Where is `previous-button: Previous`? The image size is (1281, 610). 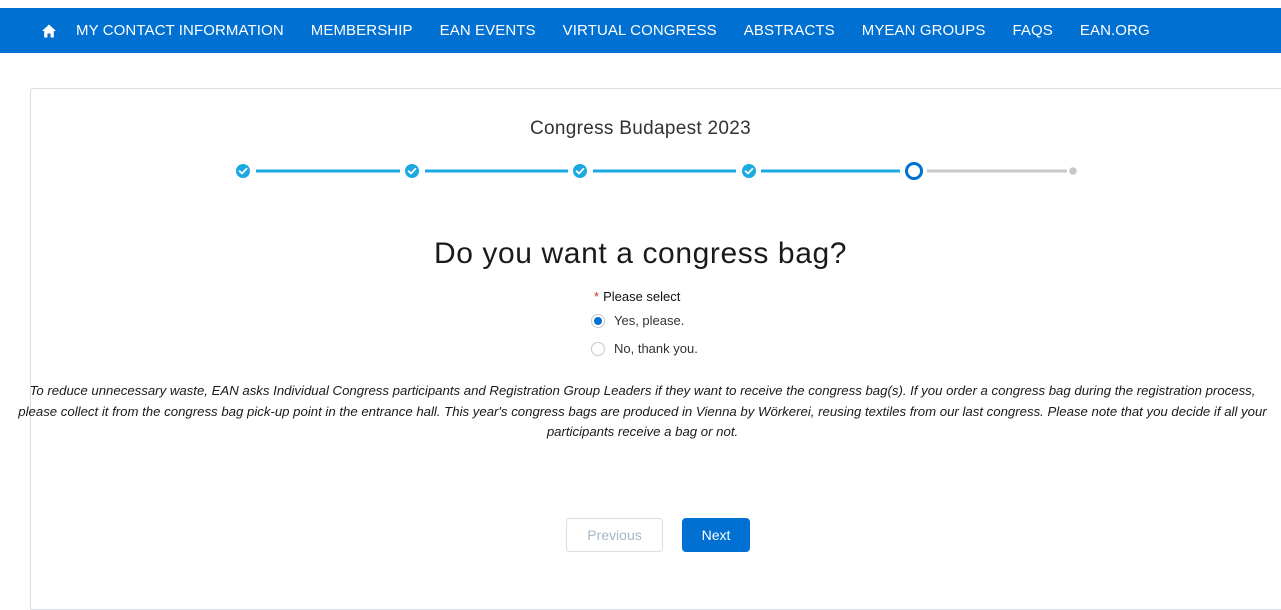
previous-button: Previous is located at coordinates (614, 535).